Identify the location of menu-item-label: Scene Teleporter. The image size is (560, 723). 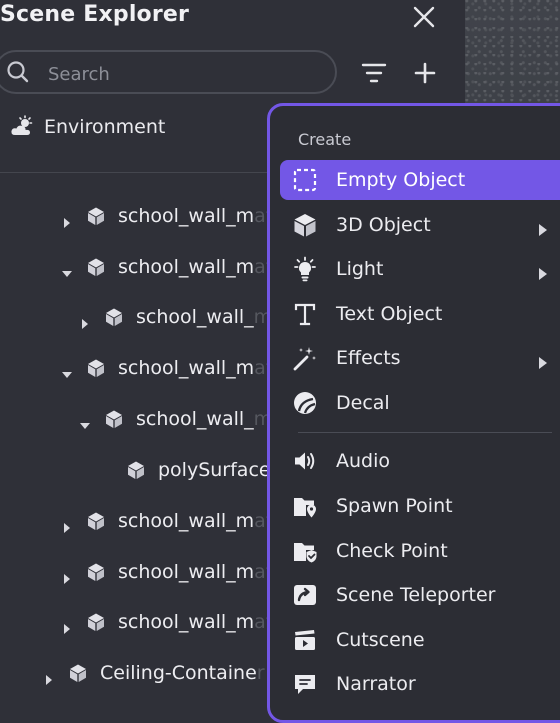
(416, 595).